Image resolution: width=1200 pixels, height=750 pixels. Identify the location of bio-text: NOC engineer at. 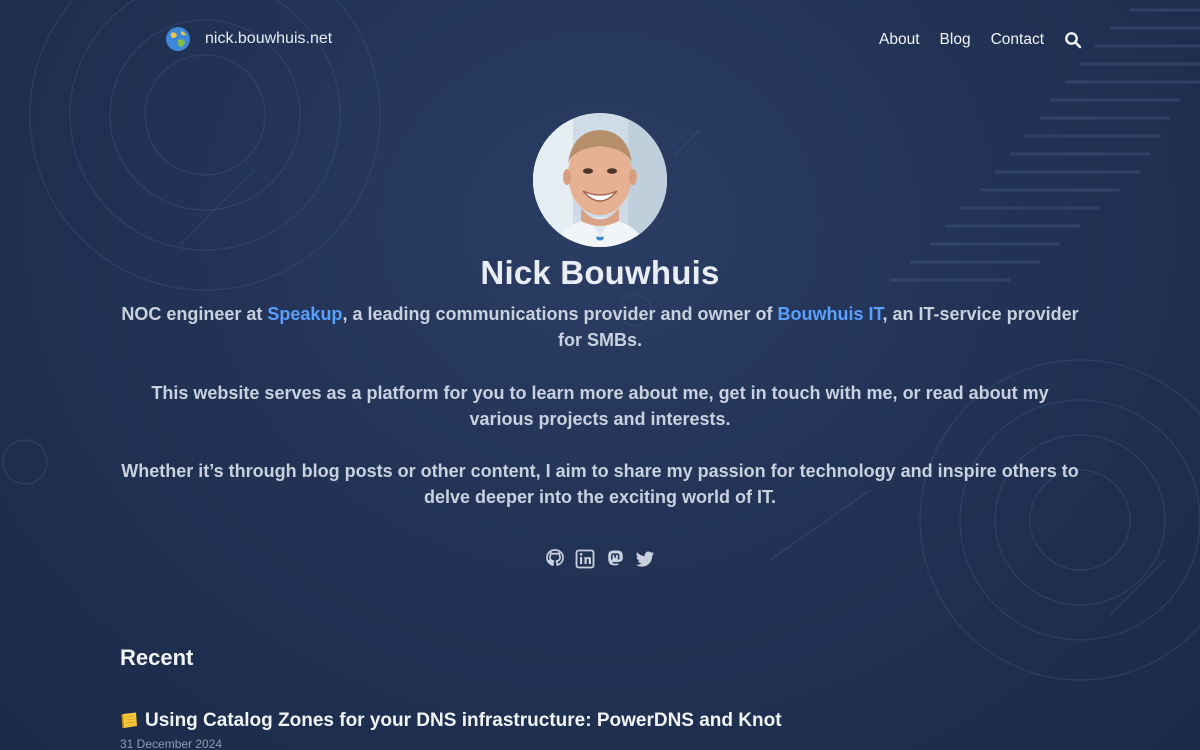
(194, 314).